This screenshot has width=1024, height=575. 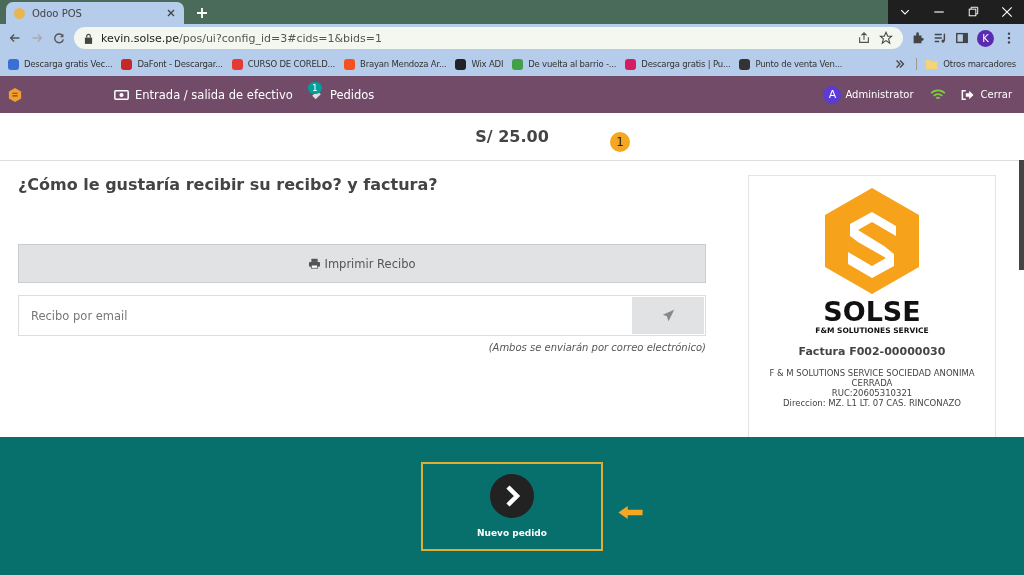 I want to click on bookmark-folder: Otros marcadores, so click(x=966, y=64).